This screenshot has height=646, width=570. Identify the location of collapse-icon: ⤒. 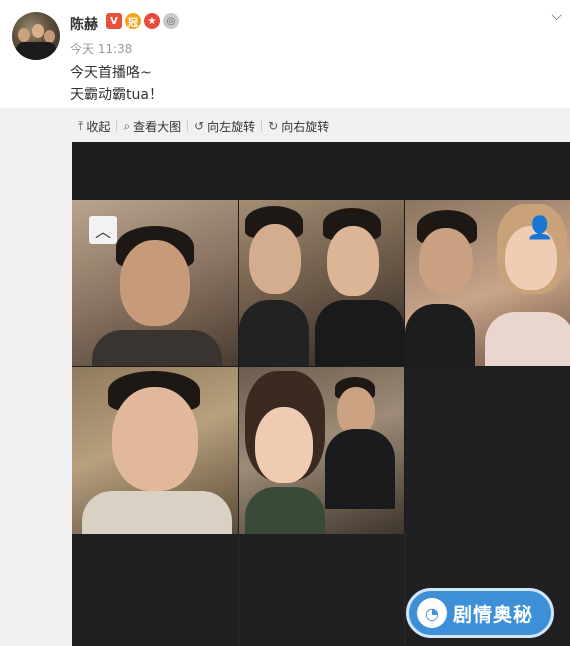
(81, 125).